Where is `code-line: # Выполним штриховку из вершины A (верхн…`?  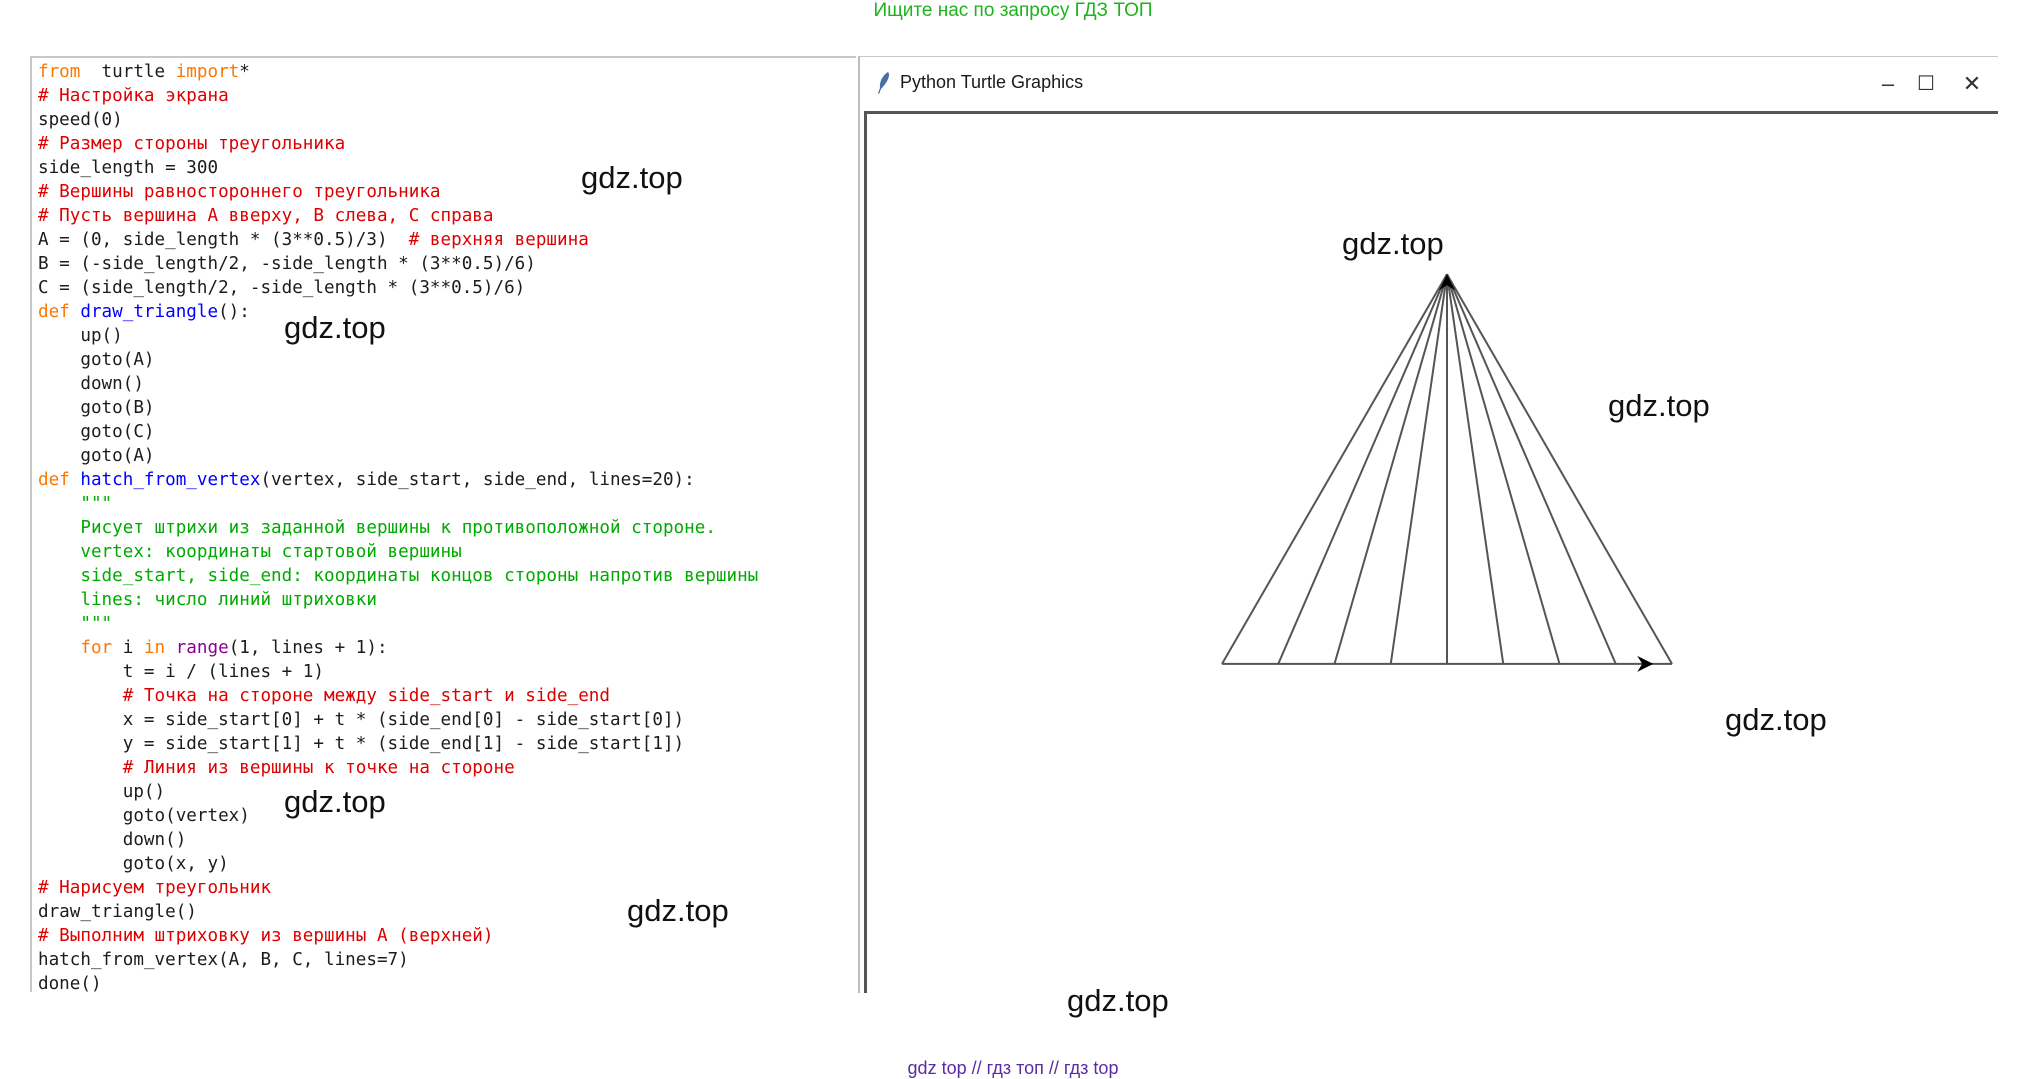
code-line: # Выполним штриховку из вершины A (верхн… is located at coordinates (447, 936).